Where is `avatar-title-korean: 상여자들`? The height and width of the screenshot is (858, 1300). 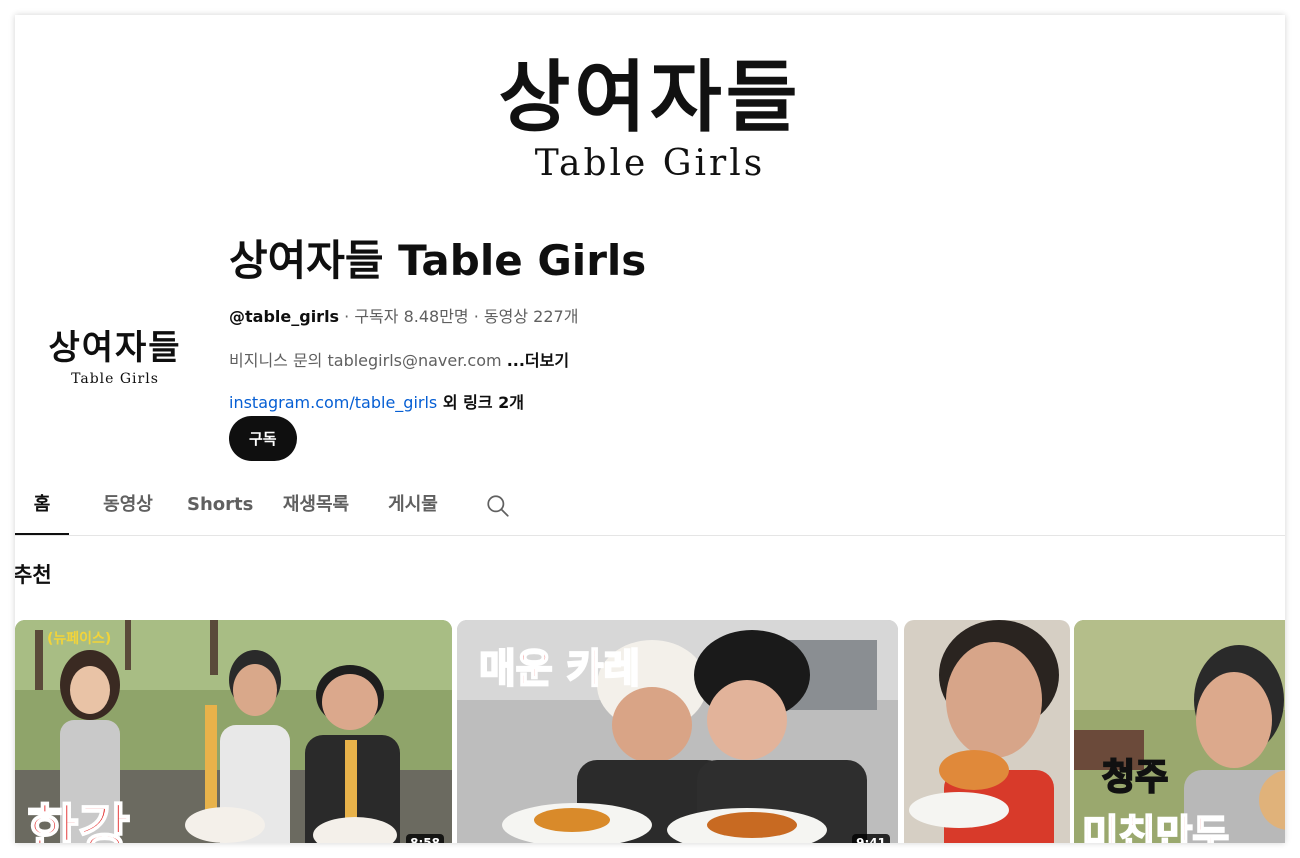 avatar-title-korean: 상여자들 is located at coordinates (115, 348).